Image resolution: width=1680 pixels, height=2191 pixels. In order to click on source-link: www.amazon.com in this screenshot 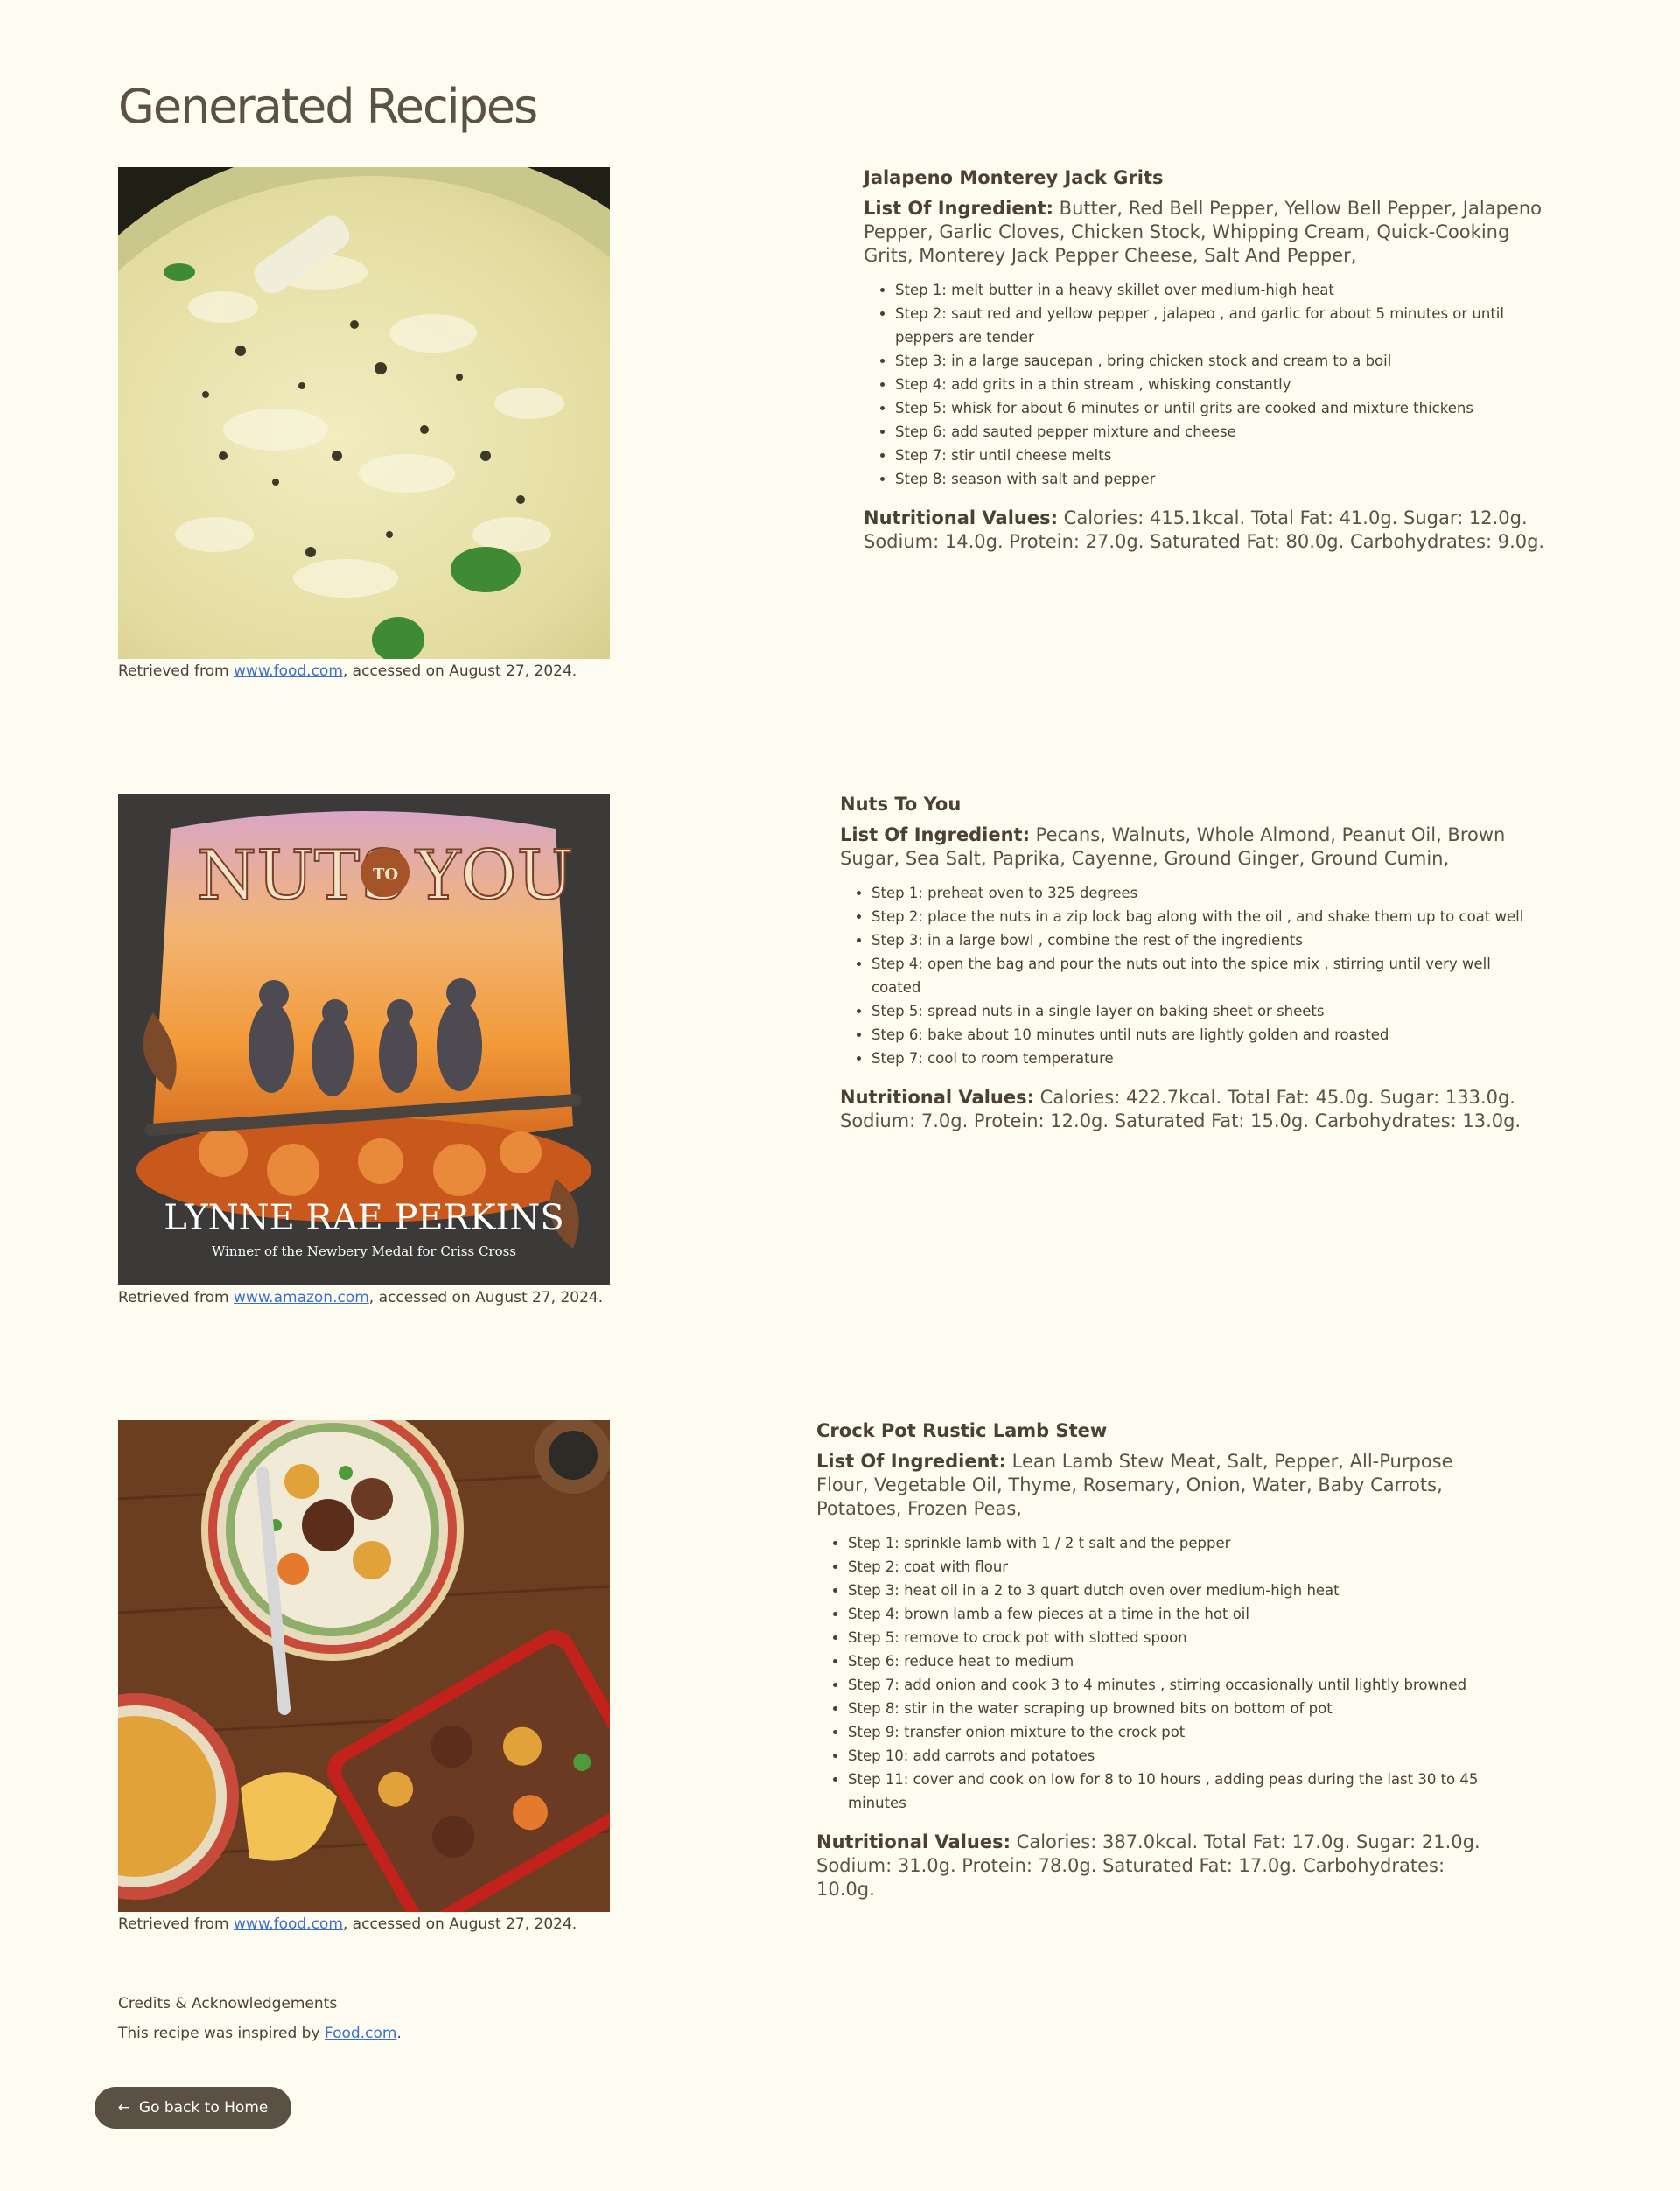, I will do `click(301, 1297)`.